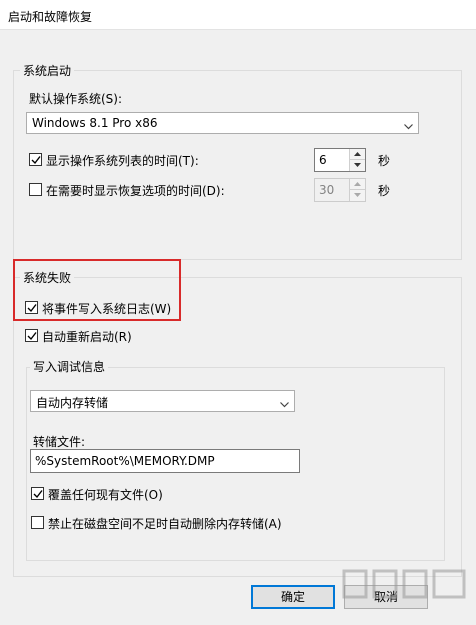 The image size is (476, 625). I want to click on overwrite-checkbox, so click(37, 493).